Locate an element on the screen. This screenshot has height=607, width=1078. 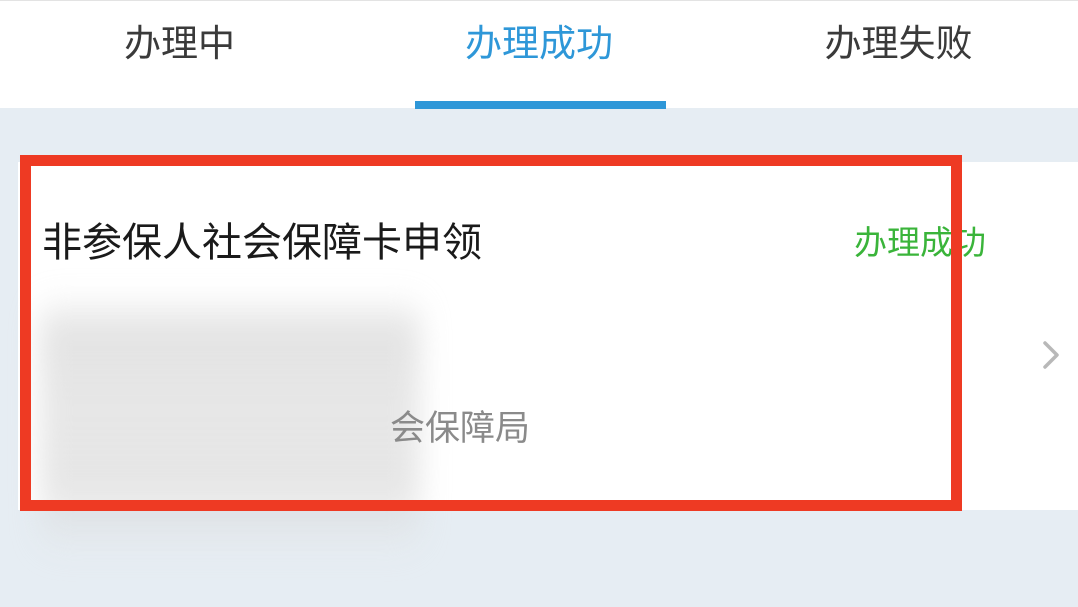
tab-label: 办理成功 is located at coordinates (539, 43).